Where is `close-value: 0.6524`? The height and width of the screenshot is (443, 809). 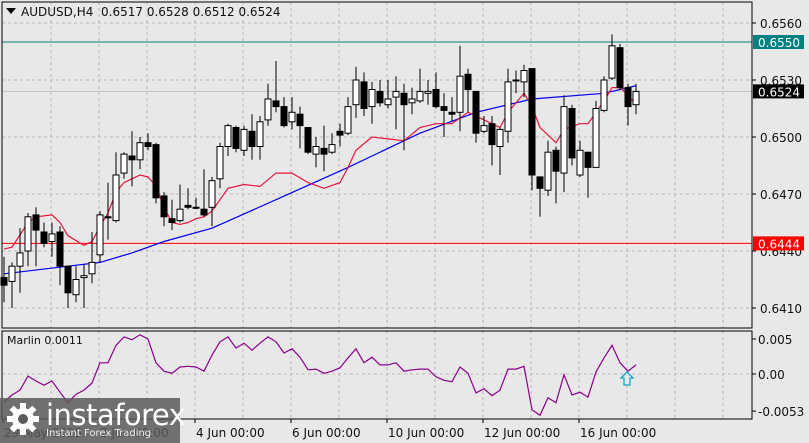
close-value: 0.6524 is located at coordinates (259, 12).